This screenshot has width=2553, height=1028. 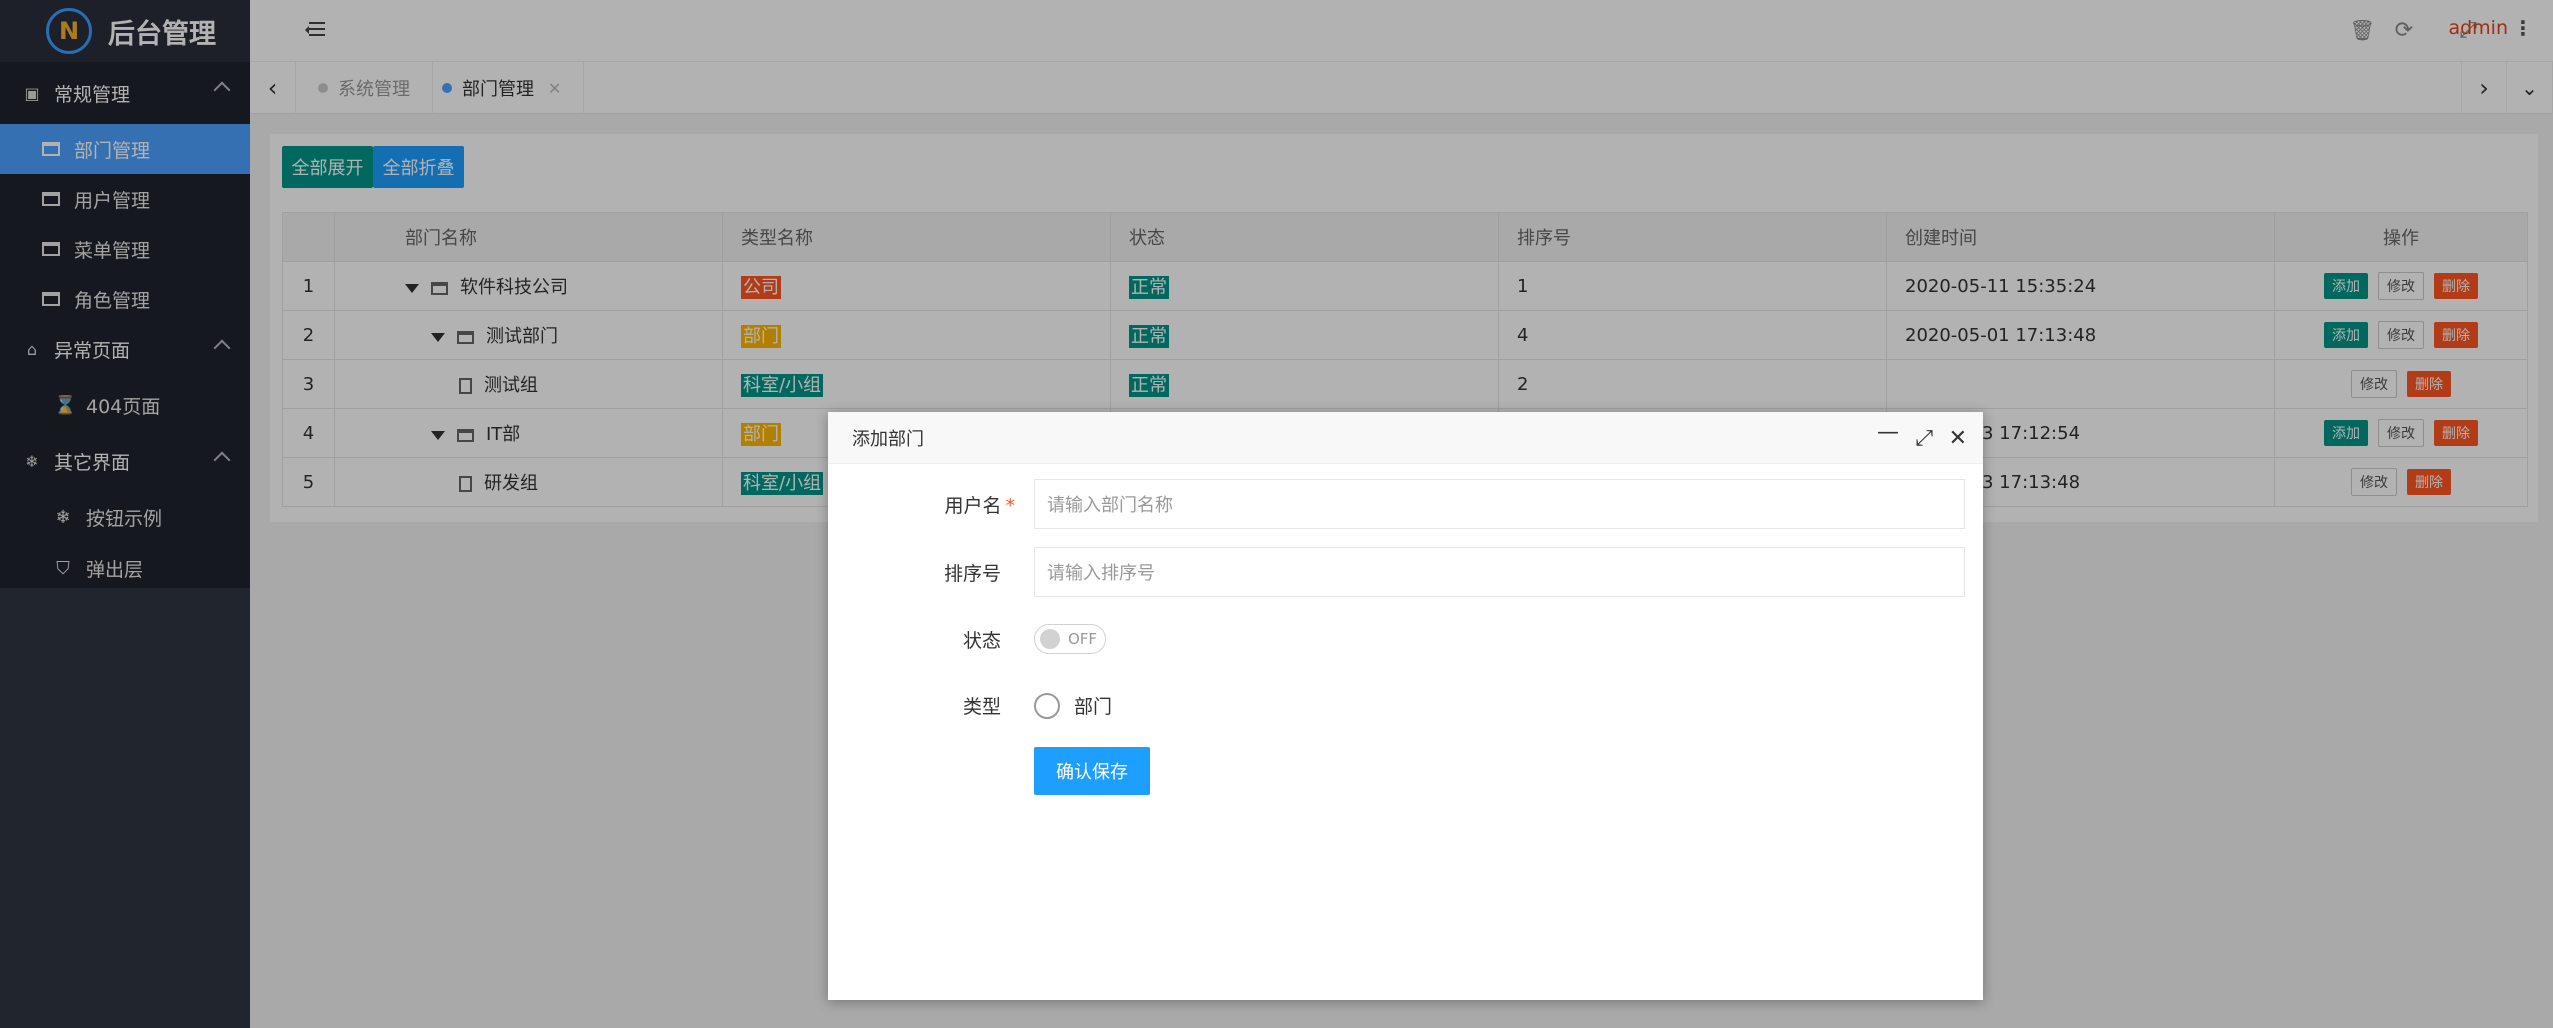 I want to click on form-row-type: 类型 部门, so click(x=1405, y=705).